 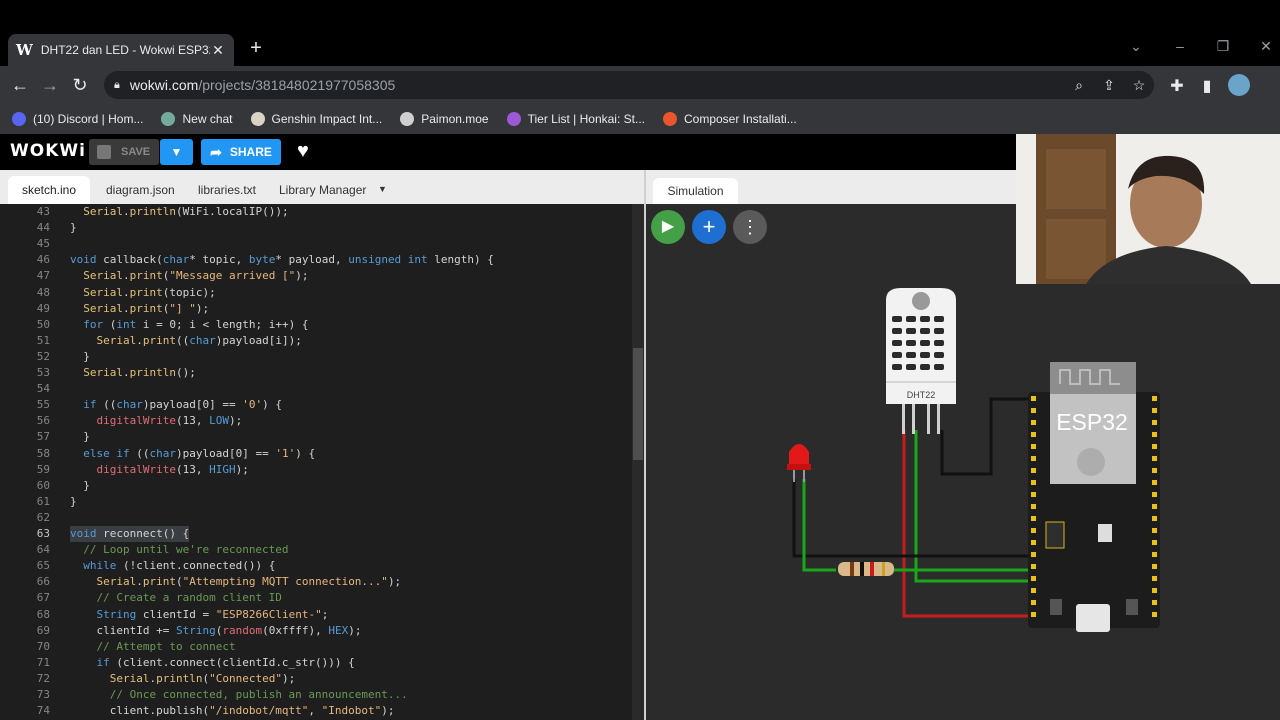 What do you see at coordinates (316, 357) in the screenshot?
I see `code-line: 52 }` at bounding box center [316, 357].